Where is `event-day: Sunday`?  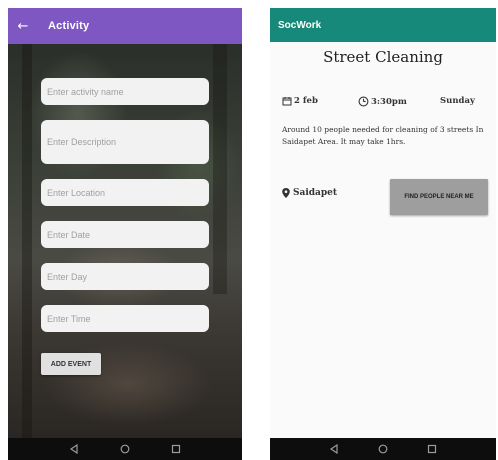
event-day: Sunday is located at coordinates (457, 101).